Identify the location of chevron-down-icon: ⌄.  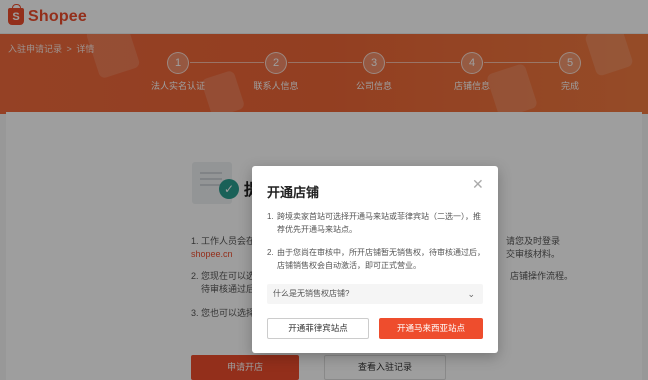
(471, 294).